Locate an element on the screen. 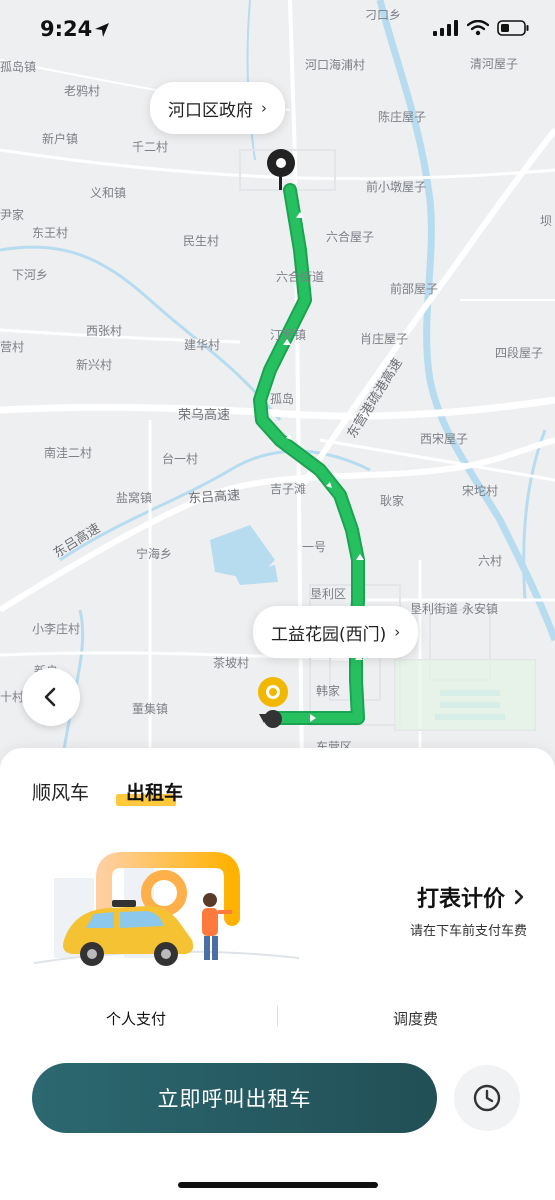  map-place-label: 六合屋子 is located at coordinates (350, 237).